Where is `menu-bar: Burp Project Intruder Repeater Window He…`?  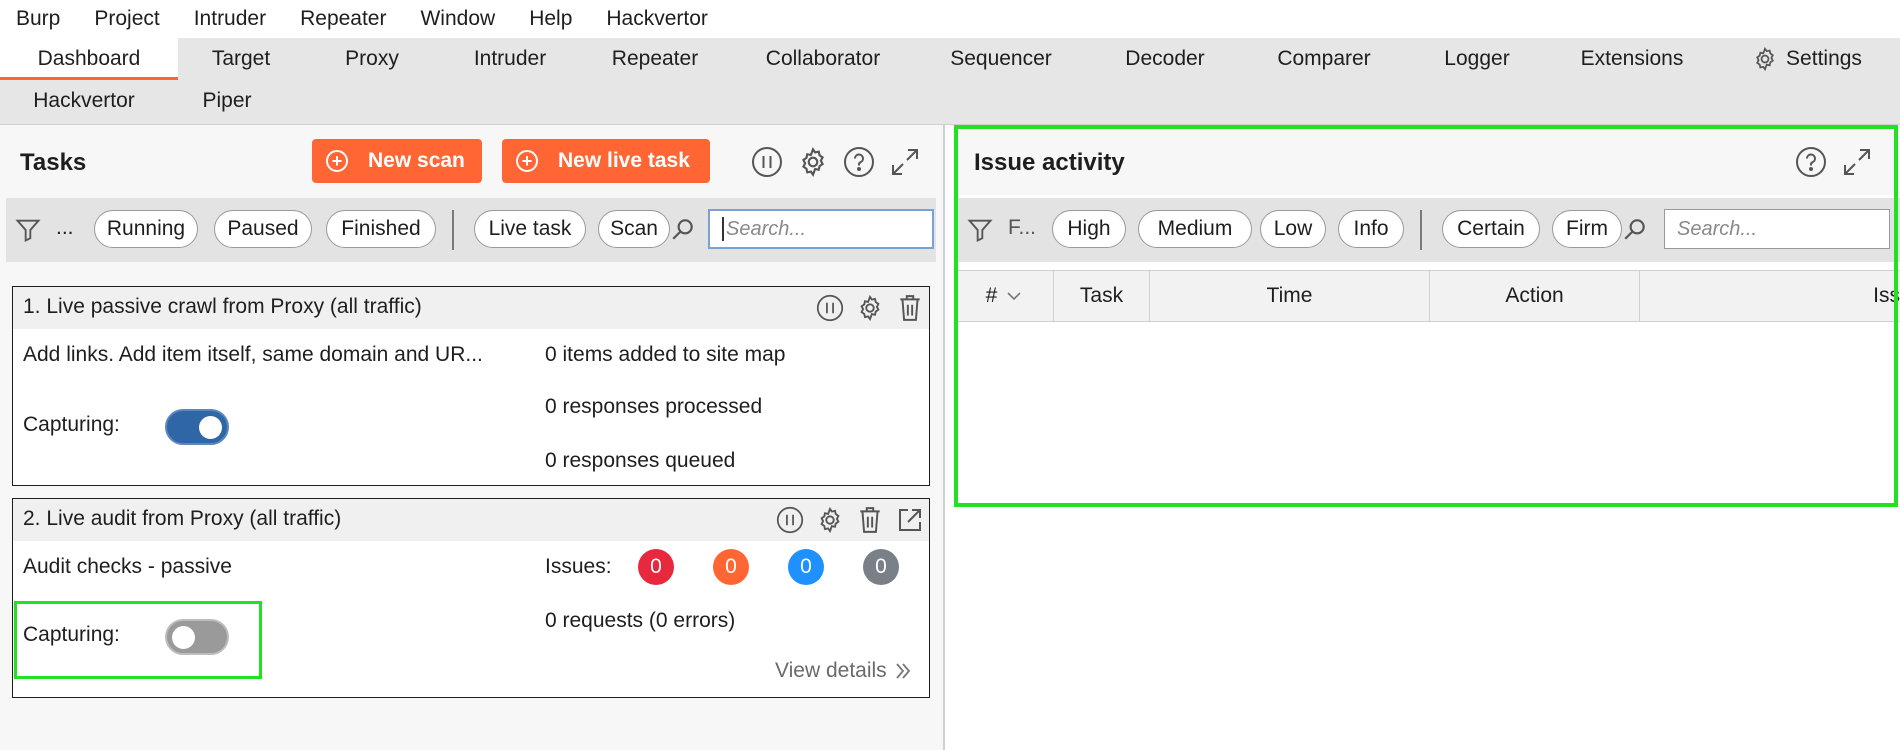
menu-bar: Burp Project Intruder Repeater Window He… is located at coordinates (950, 19).